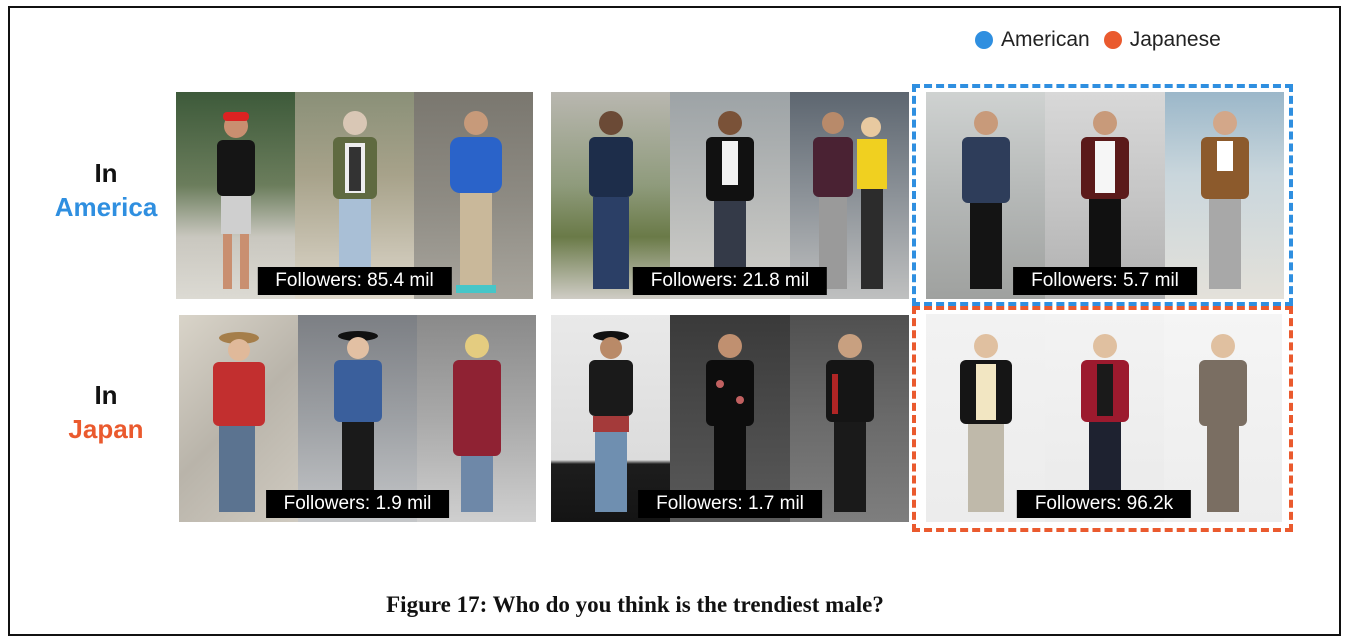 The height and width of the screenshot is (642, 1349). I want to click on highlight-box-japanese, so click(1102, 419).